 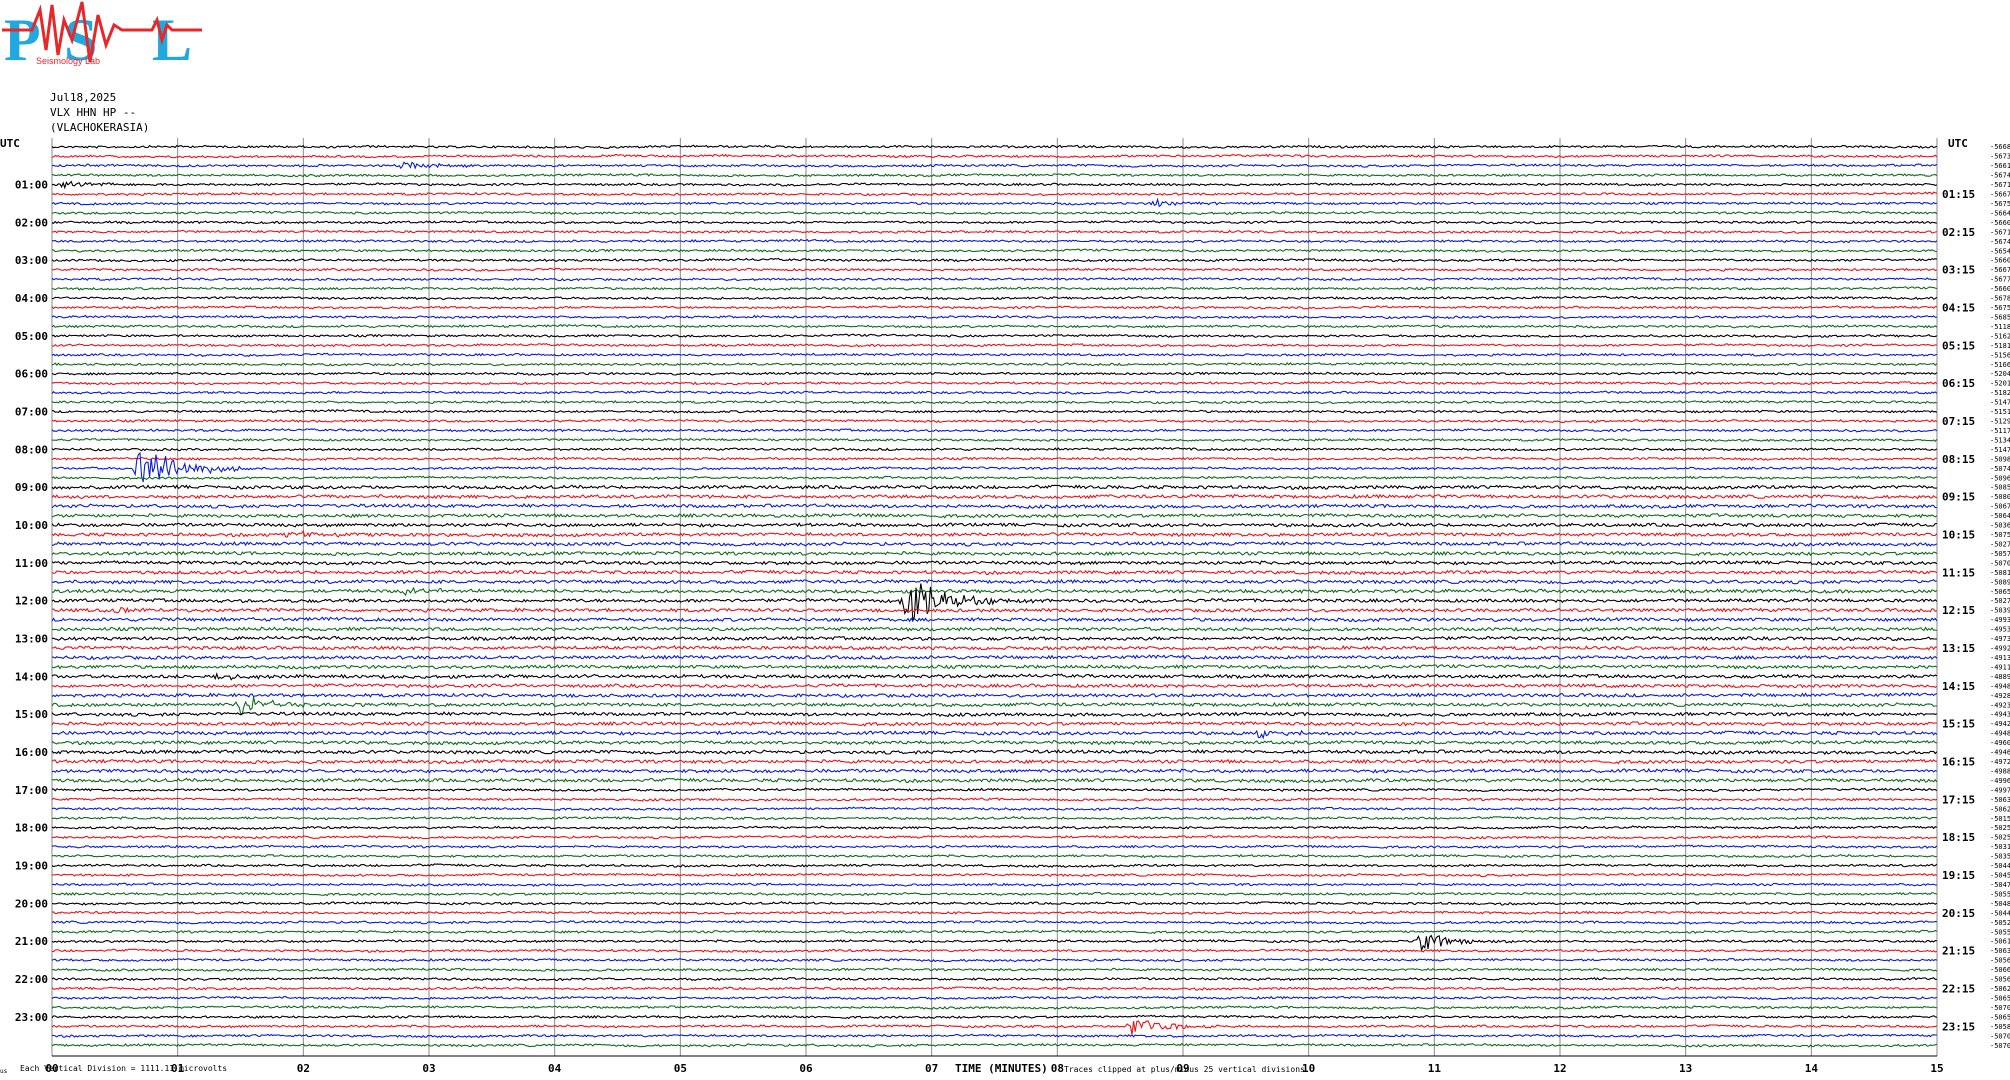 What do you see at coordinates (2000, 440) in the screenshot?
I see `row-offset-label: -5134` at bounding box center [2000, 440].